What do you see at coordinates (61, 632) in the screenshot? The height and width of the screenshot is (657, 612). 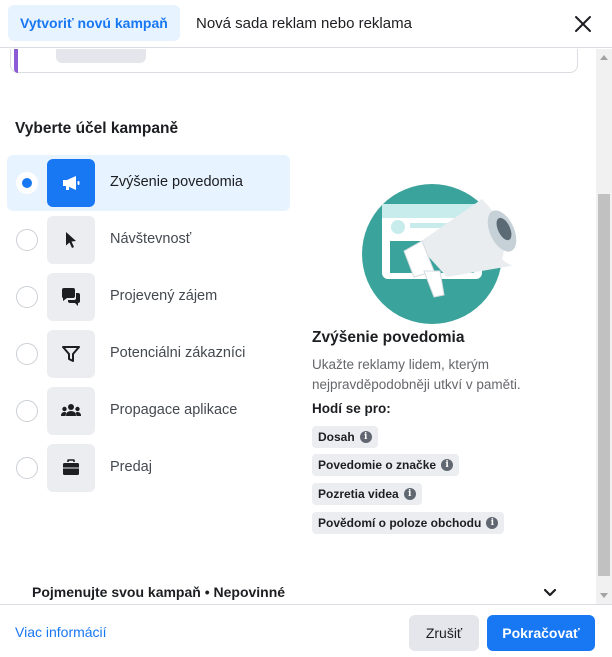 I see `more-info-link: Viac informácií` at bounding box center [61, 632].